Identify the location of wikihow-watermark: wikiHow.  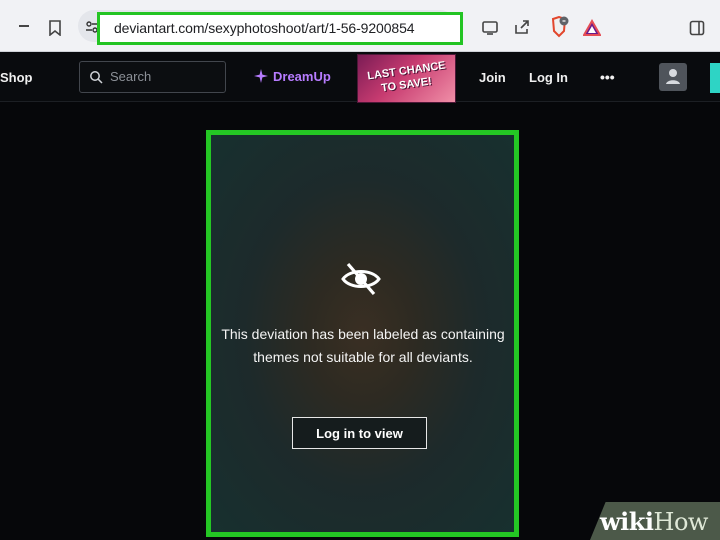
(654, 521).